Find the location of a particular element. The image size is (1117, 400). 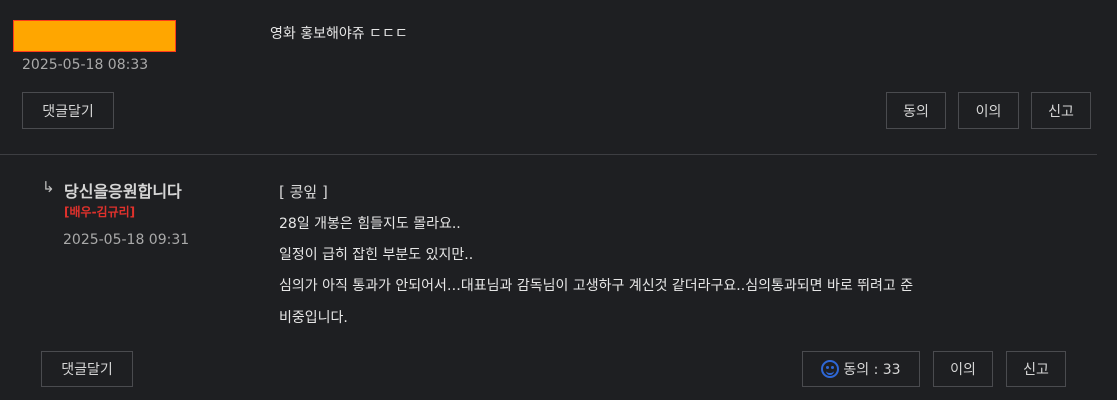

reply-report-button: 신고 is located at coordinates (1036, 369).